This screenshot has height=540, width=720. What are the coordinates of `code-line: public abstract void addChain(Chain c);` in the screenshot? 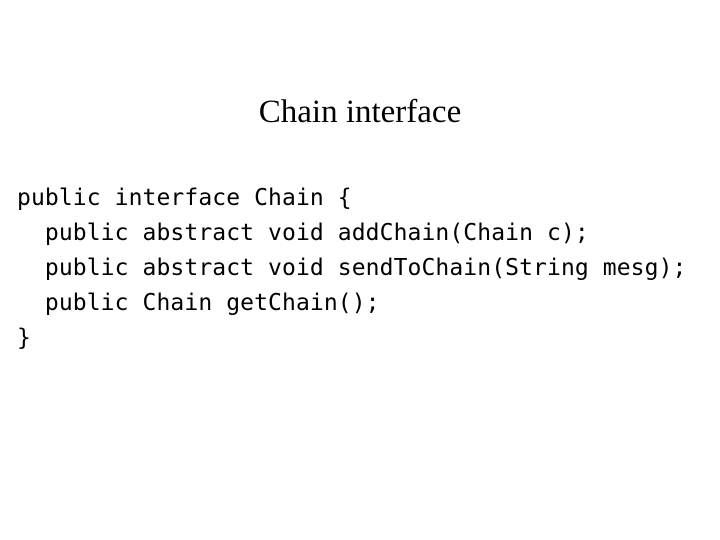 It's located at (303, 233).